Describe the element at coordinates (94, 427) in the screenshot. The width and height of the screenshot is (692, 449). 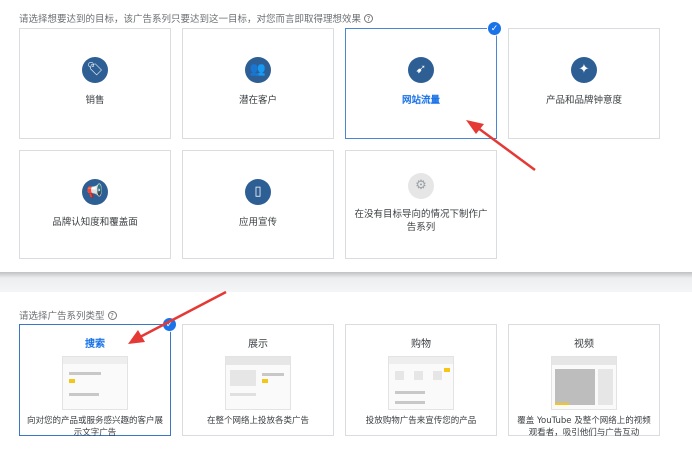
I see `type-desc: 向对您的产品或服务感兴趣的客户展示文字广告` at that location.